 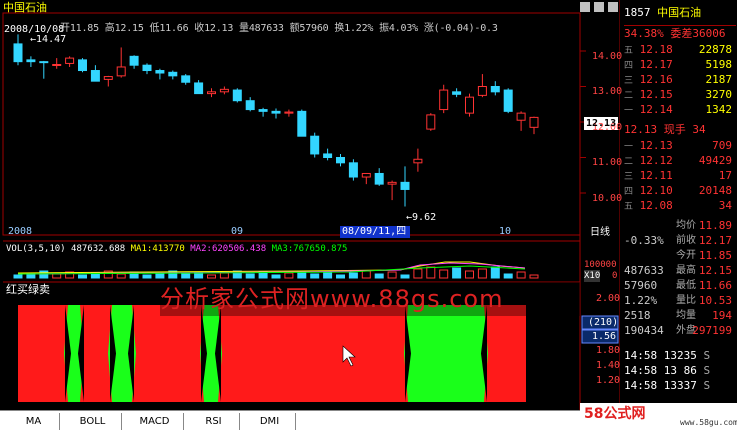 What do you see at coordinates (715, 225) in the screenshot?
I see `stat-value: 11.89` at bounding box center [715, 225].